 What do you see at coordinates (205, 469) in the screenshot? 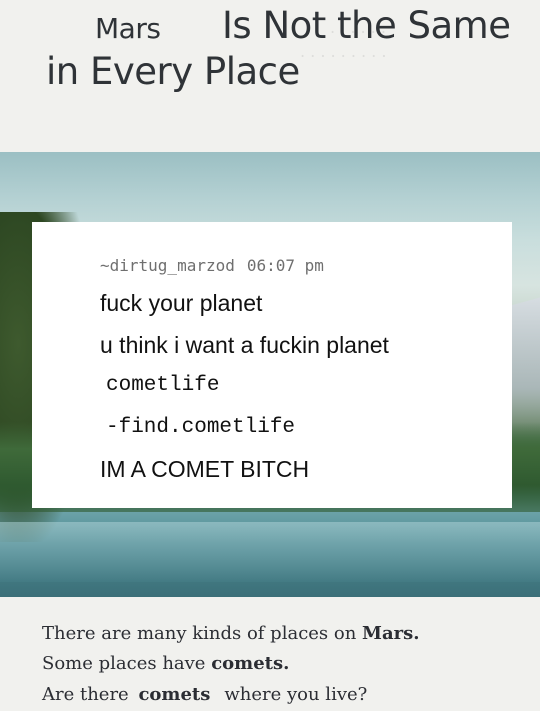
I see `post-line-5: IM A COMET BITCH` at bounding box center [205, 469].